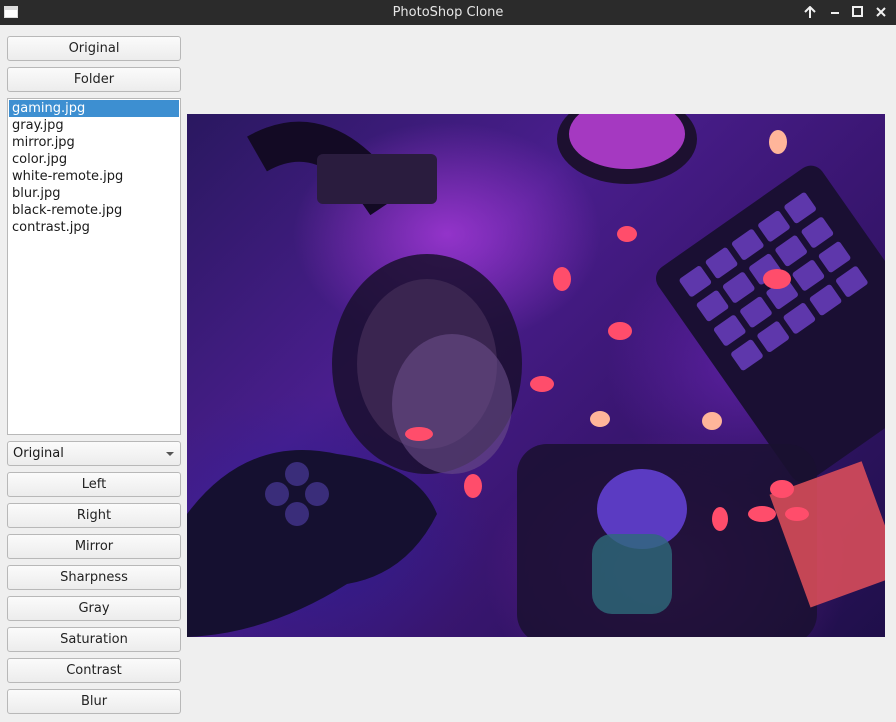  I want to click on chevron-down-icon, so click(170, 454).